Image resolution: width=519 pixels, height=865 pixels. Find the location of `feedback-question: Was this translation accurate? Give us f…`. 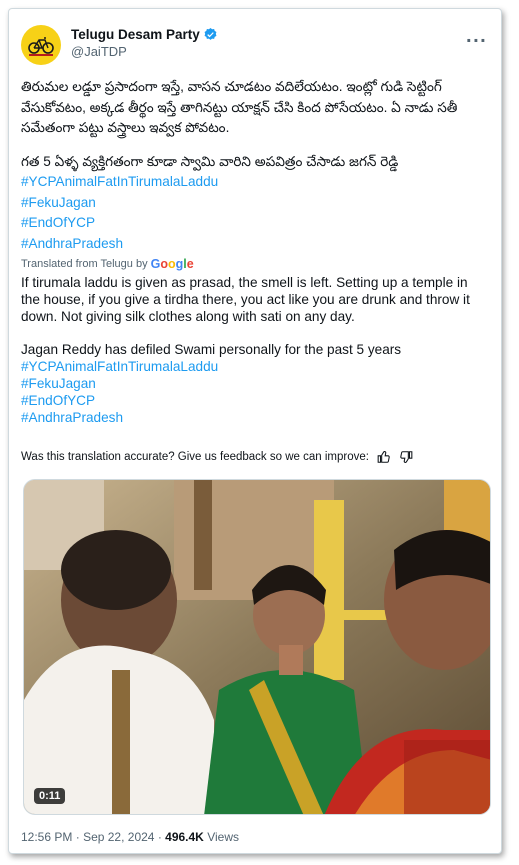

feedback-question: Was this translation accurate? Give us f… is located at coordinates (195, 457).